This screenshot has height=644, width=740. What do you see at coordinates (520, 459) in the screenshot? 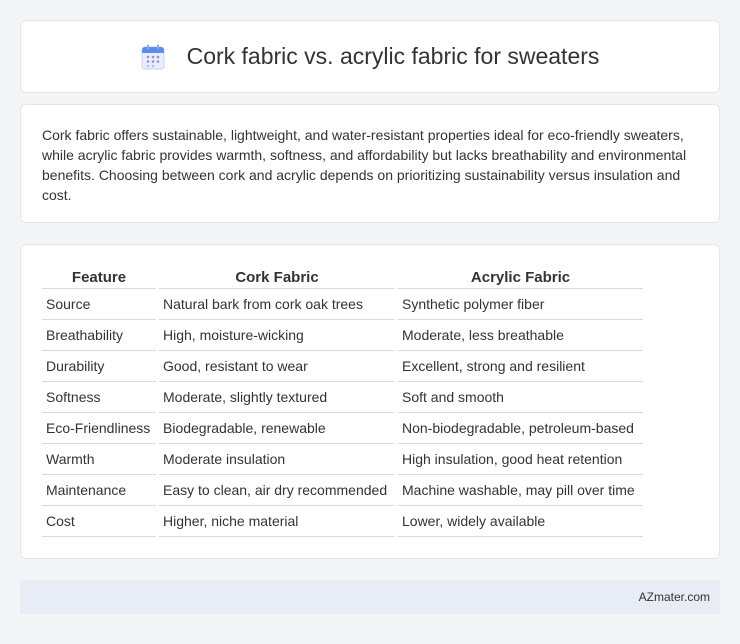
I see `acrylic-cell: High insulation, good heat retention` at bounding box center [520, 459].